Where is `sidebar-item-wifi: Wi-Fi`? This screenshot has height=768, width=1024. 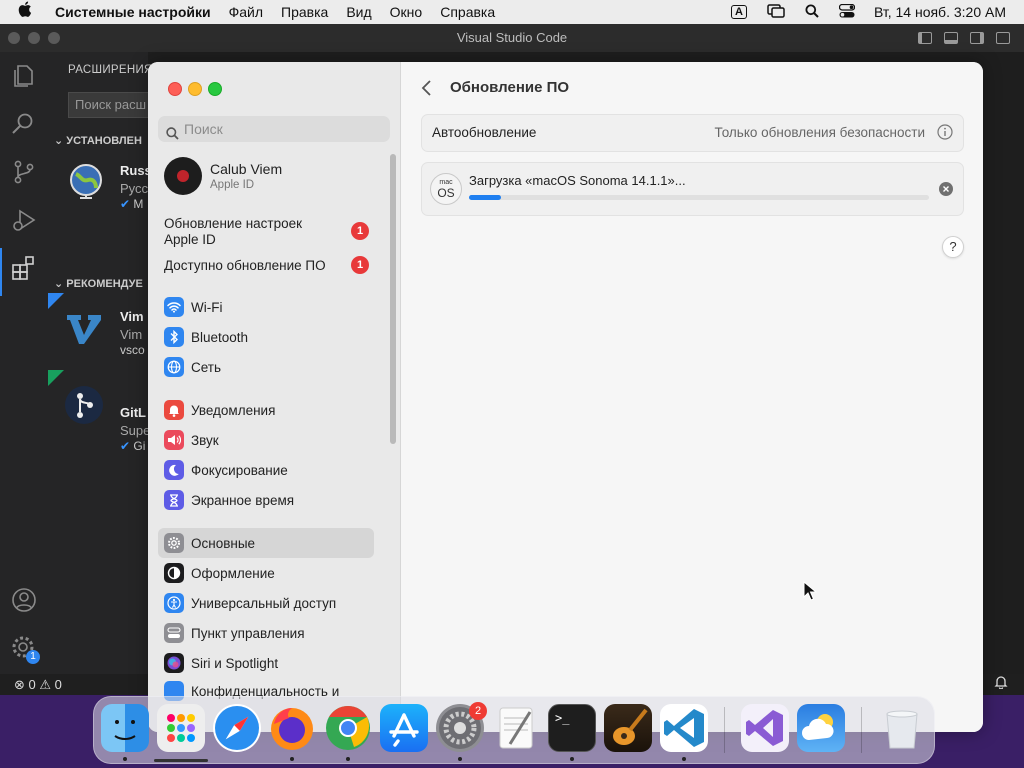
sidebar-item-wifi: Wi-Fi is located at coordinates (193, 307).